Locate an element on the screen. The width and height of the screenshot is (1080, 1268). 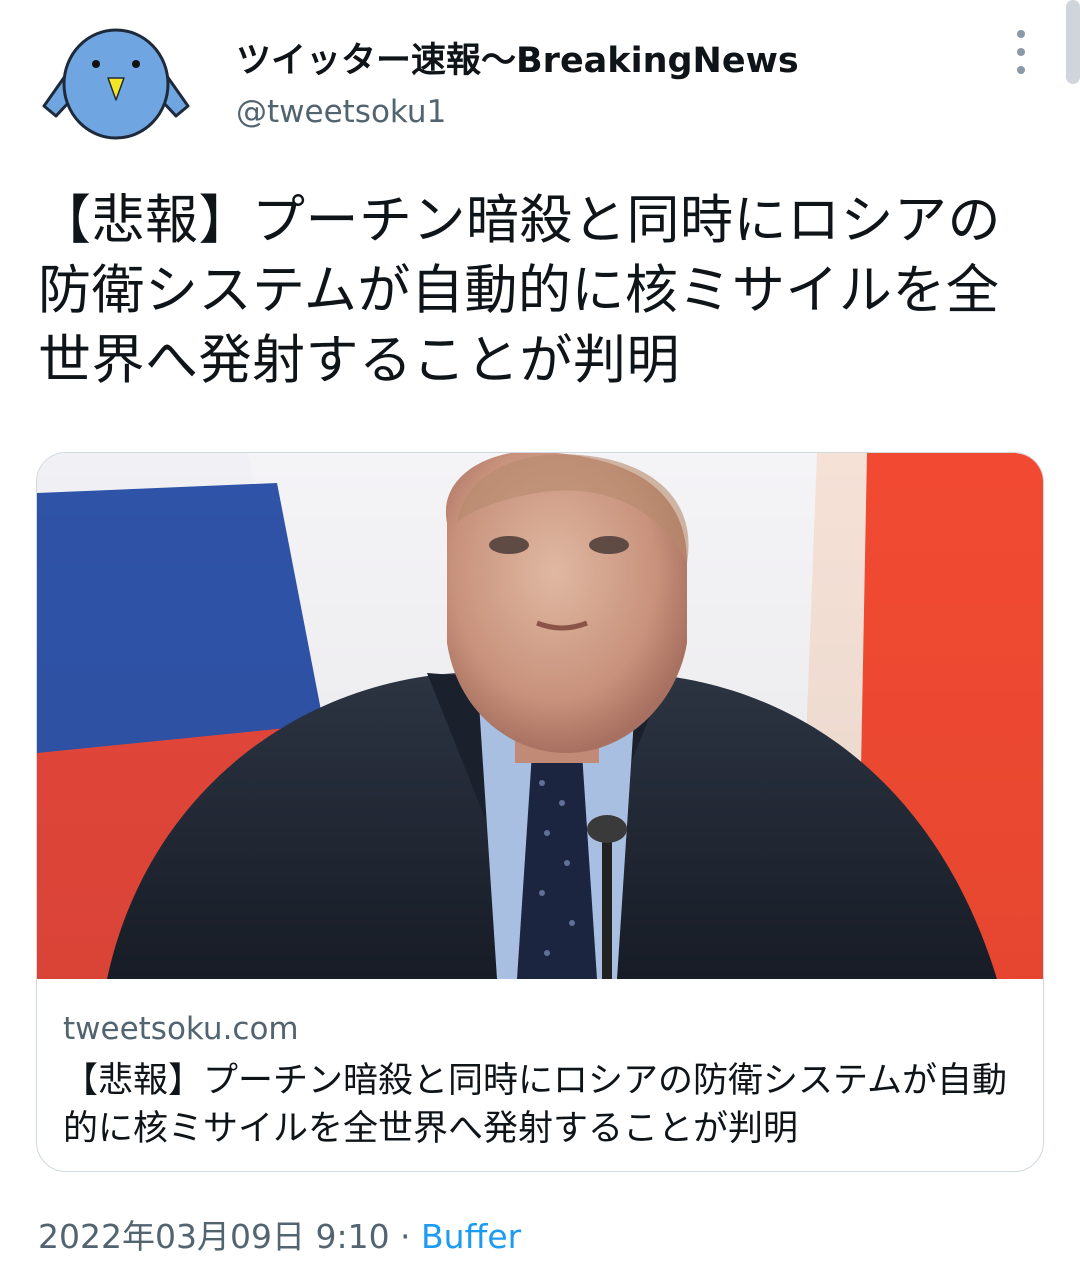
tweet-meta: 2022年03月09日 9:10 · Buffer is located at coordinates (279, 1234).